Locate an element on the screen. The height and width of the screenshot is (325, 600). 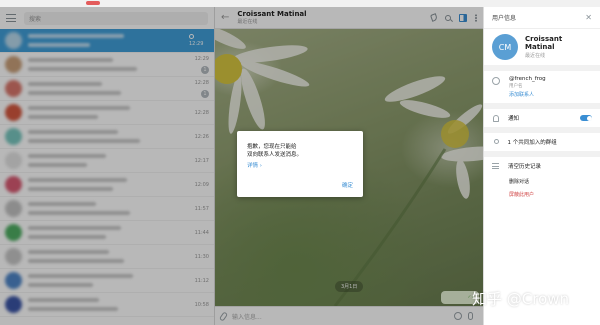
titlebar-indicator is located at coordinates (93, 3).